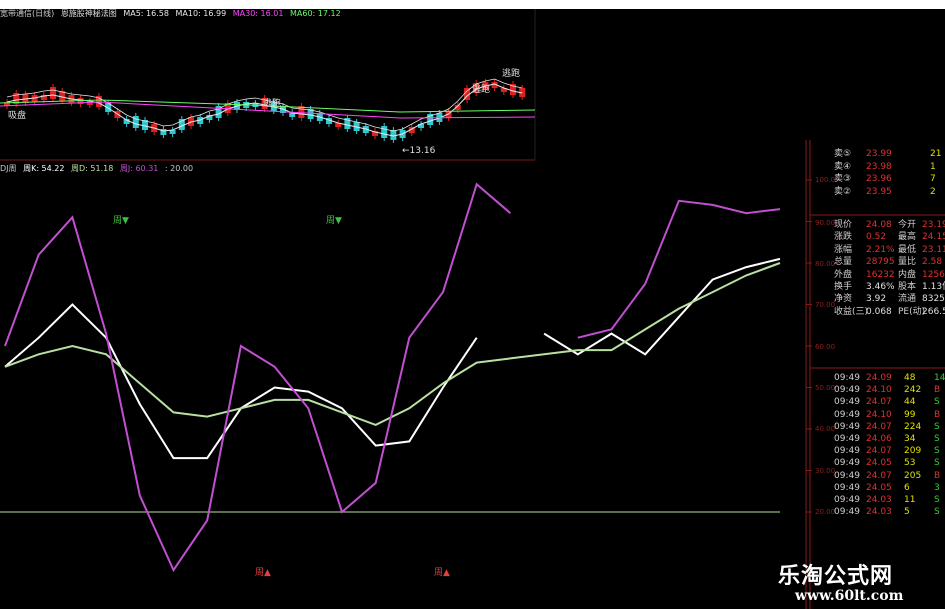 The height and width of the screenshot is (609, 945). I want to click on stat-value: 16232, so click(880, 274).